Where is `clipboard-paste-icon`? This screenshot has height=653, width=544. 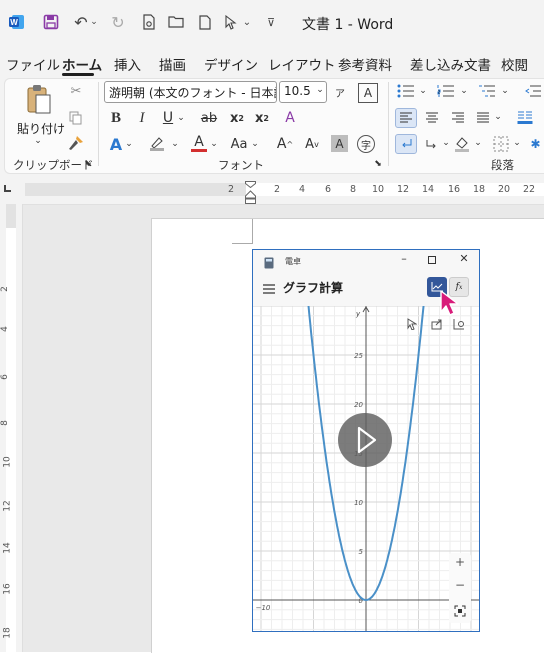 clipboard-paste-icon is located at coordinates (39, 100).